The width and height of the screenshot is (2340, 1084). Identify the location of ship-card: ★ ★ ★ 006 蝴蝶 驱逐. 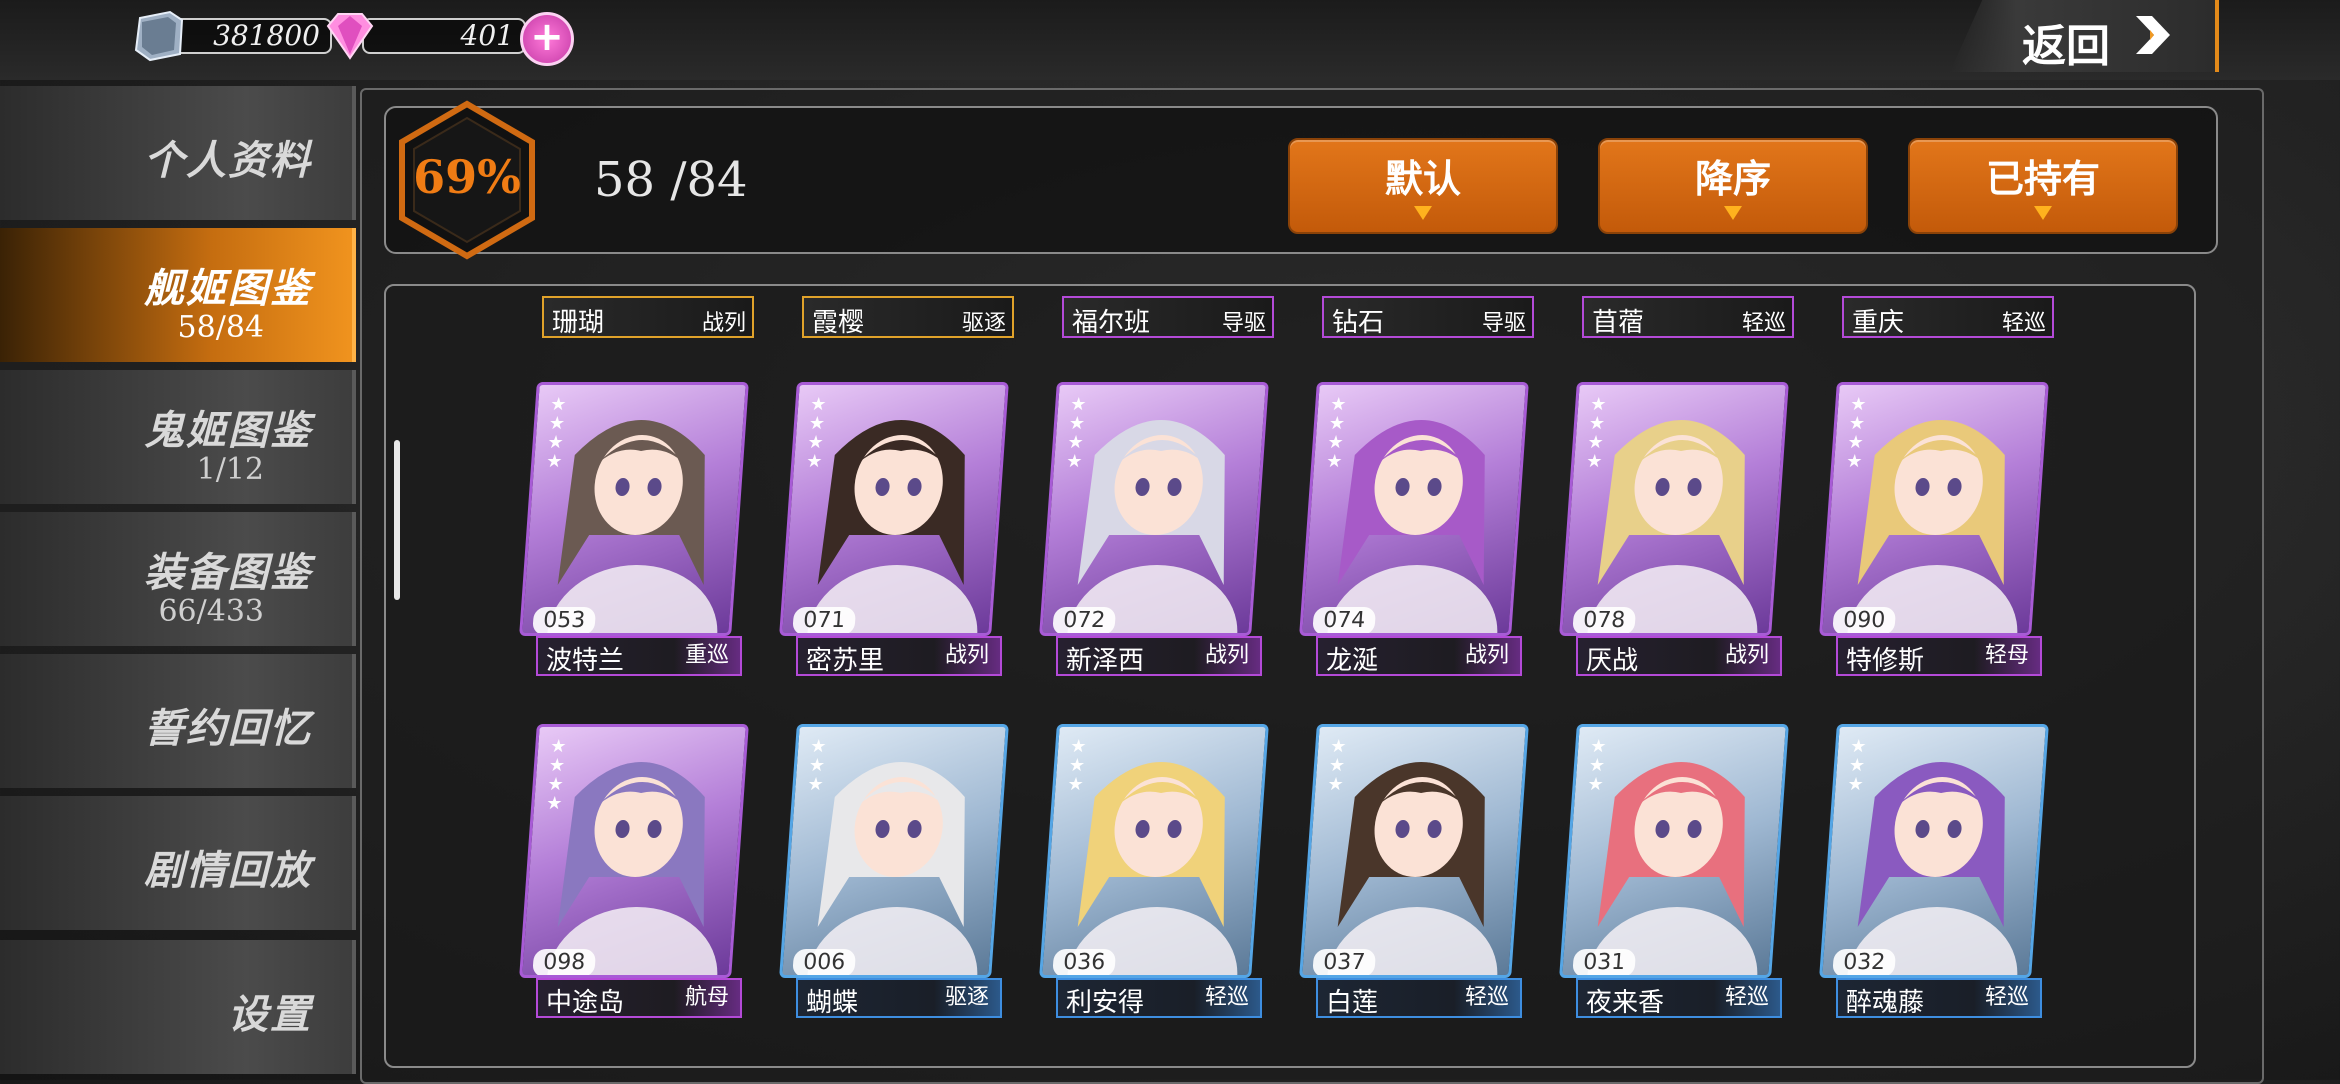
(894, 868).